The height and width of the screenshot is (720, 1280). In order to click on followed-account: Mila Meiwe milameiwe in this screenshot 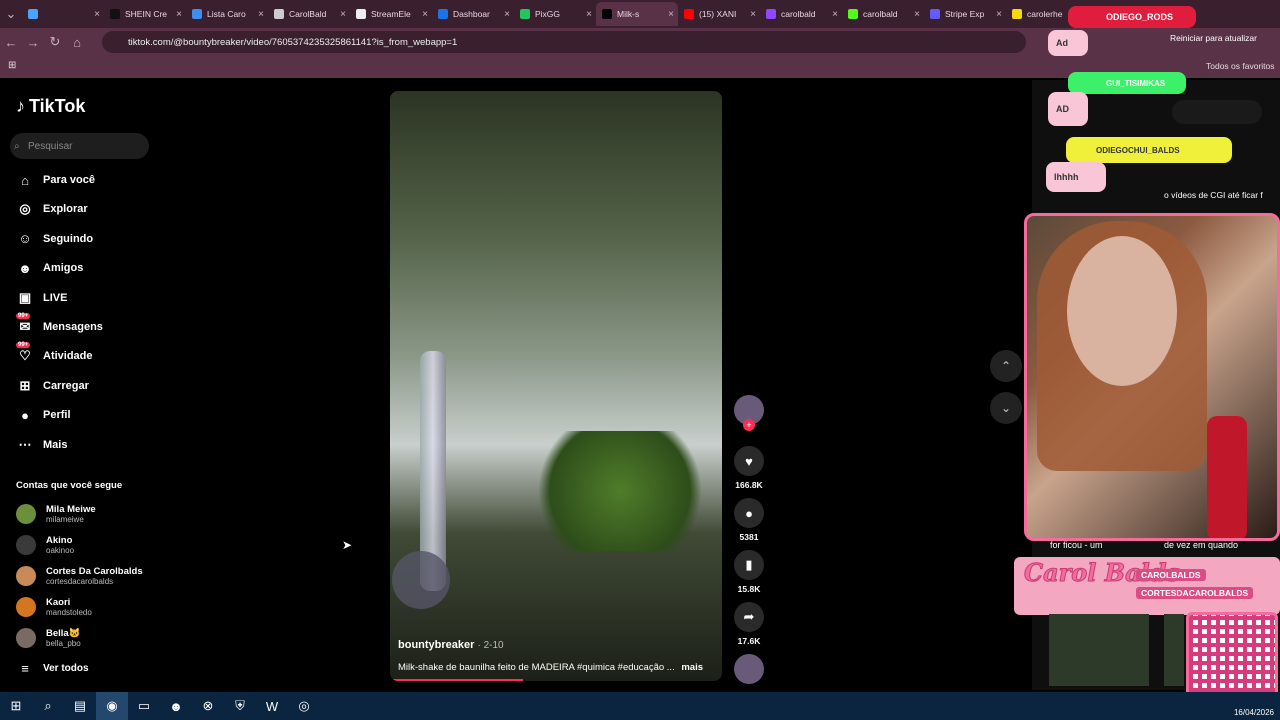, I will do `click(91, 514)`.